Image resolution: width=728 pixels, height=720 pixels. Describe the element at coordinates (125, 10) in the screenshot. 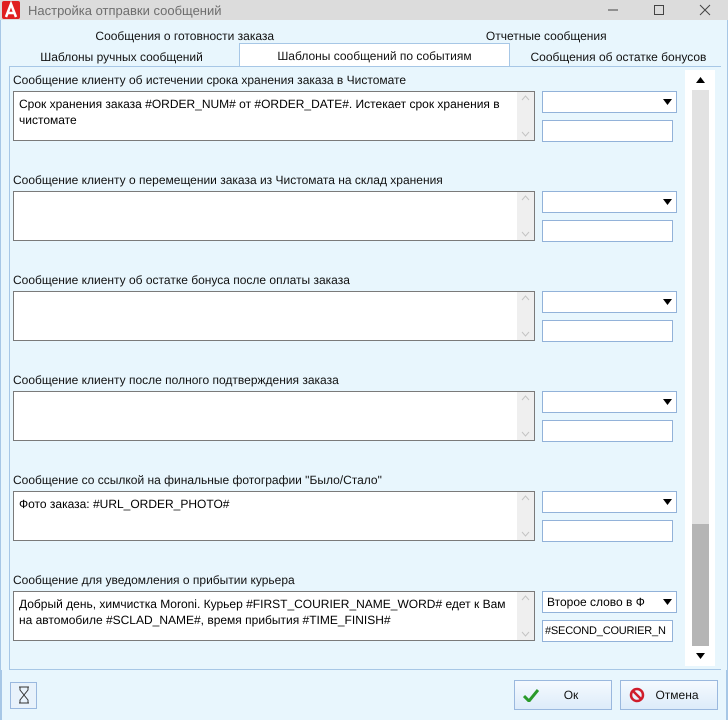

I see `window-title: Настройка отправки сообщений` at that location.